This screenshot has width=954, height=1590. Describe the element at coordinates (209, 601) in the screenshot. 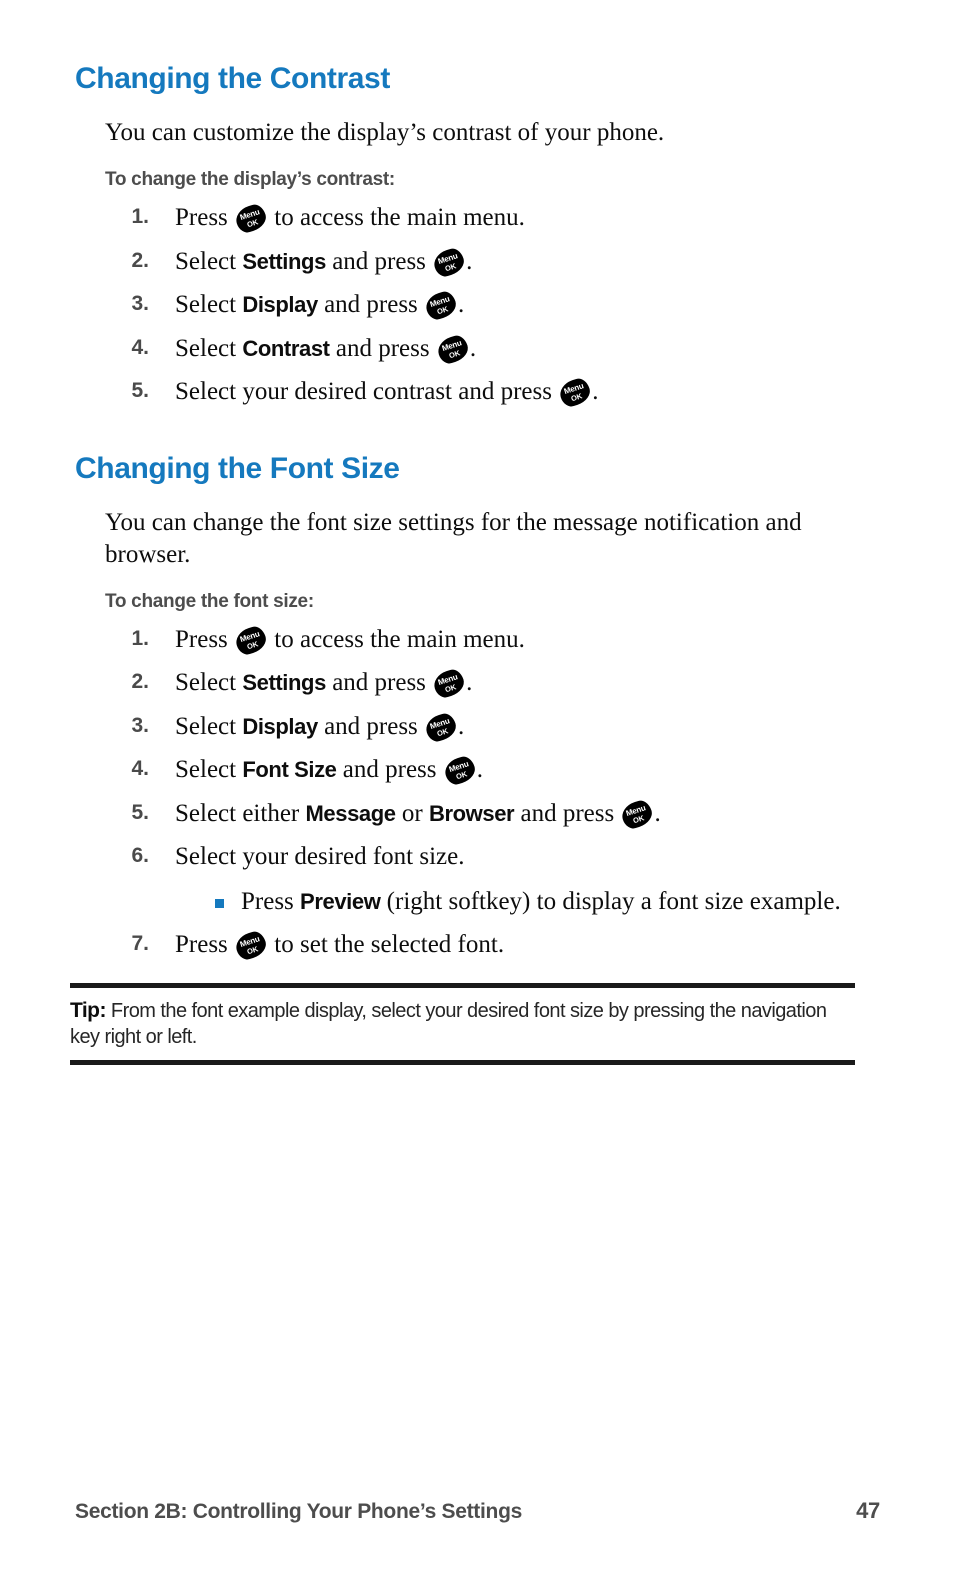

I see `section-lead-in: To change the font size:` at that location.